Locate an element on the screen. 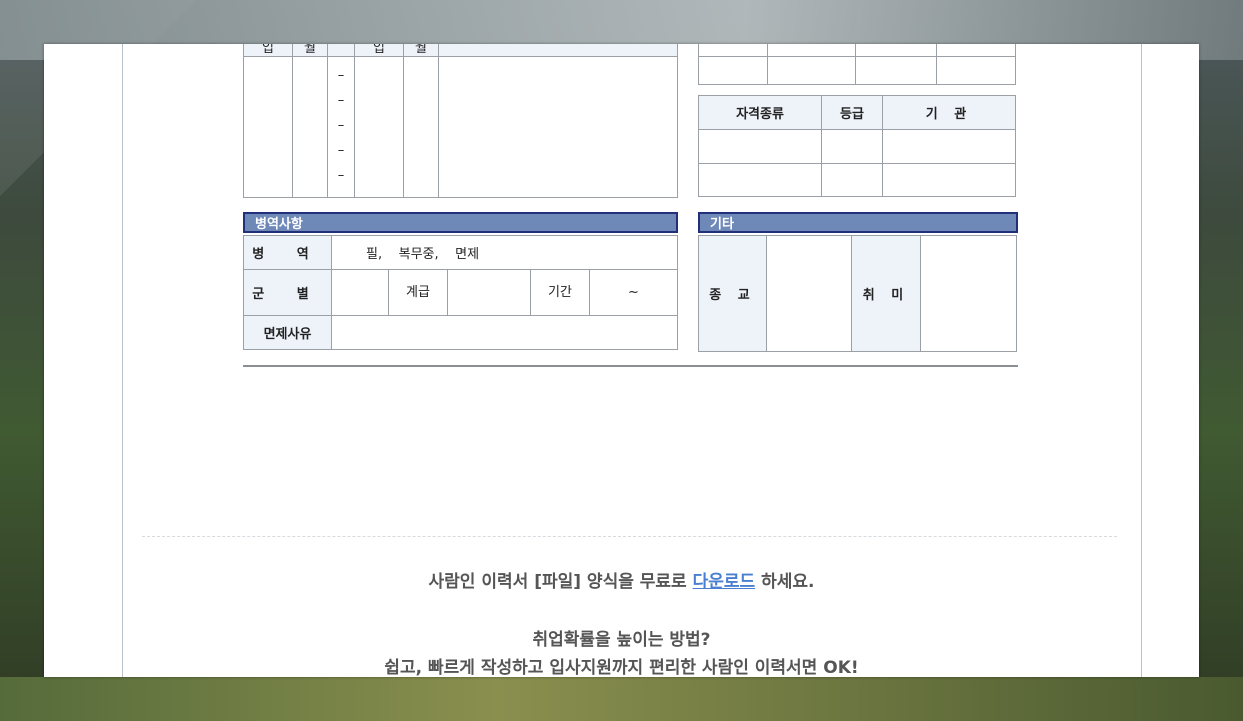 The height and width of the screenshot is (721, 1243). tip-heading: 취업확률을 높이는 방법? is located at coordinates (621, 640).